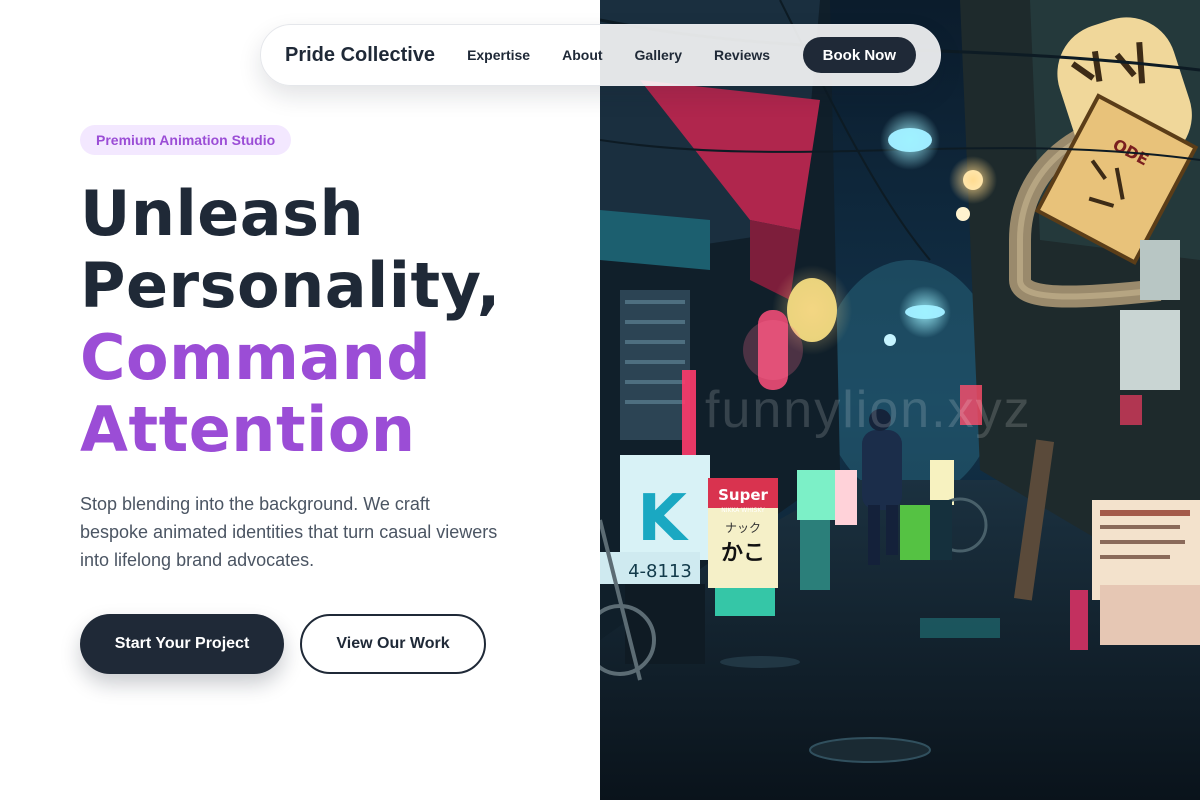 The image size is (1200, 800). I want to click on brand-logo: Pride Collective, so click(360, 55).